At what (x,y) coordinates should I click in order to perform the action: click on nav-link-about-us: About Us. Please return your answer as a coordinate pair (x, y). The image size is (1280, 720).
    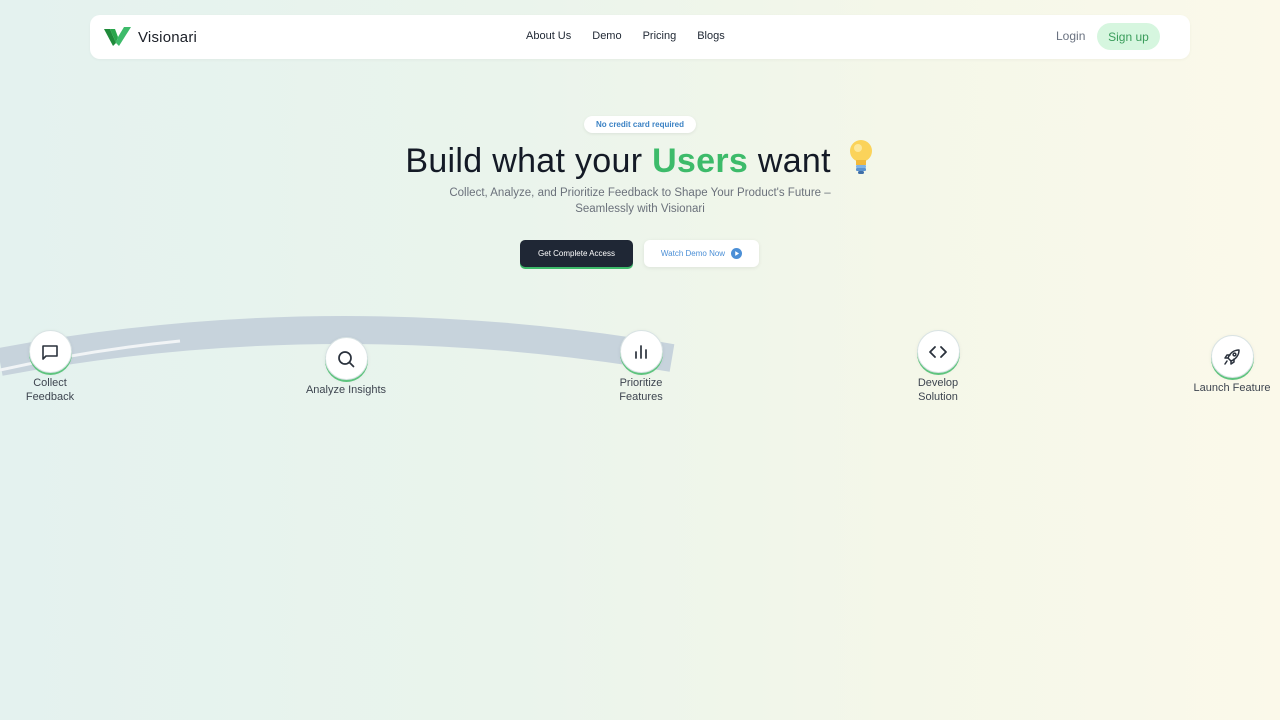
    Looking at the image, I should click on (548, 36).